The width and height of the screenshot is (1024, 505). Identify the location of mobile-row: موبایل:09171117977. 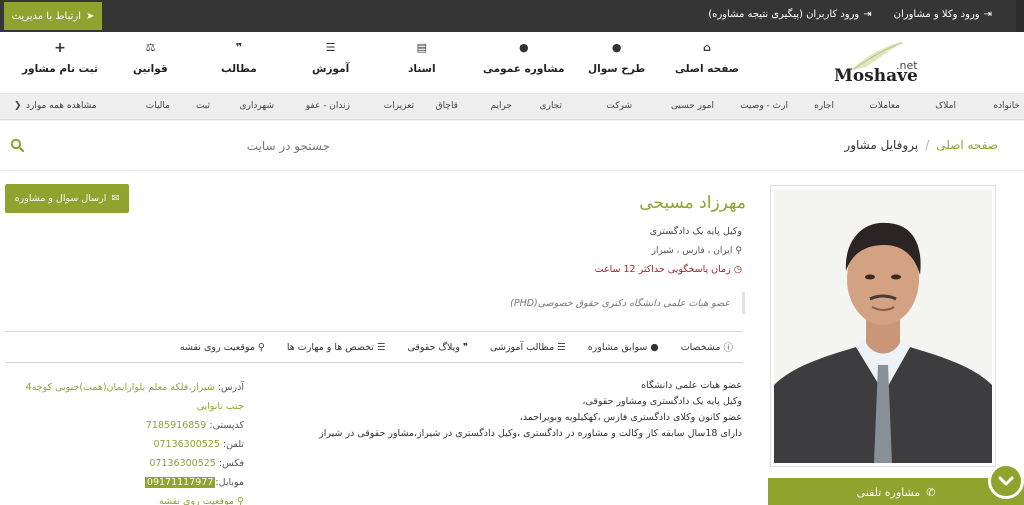
(129, 482).